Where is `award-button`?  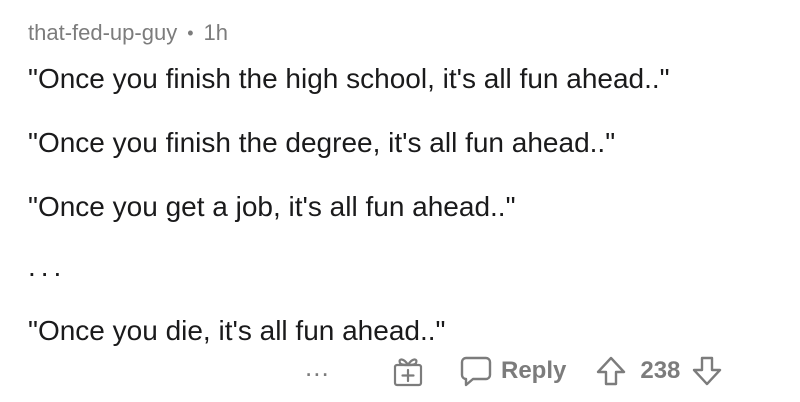
award-button is located at coordinates (408, 371).